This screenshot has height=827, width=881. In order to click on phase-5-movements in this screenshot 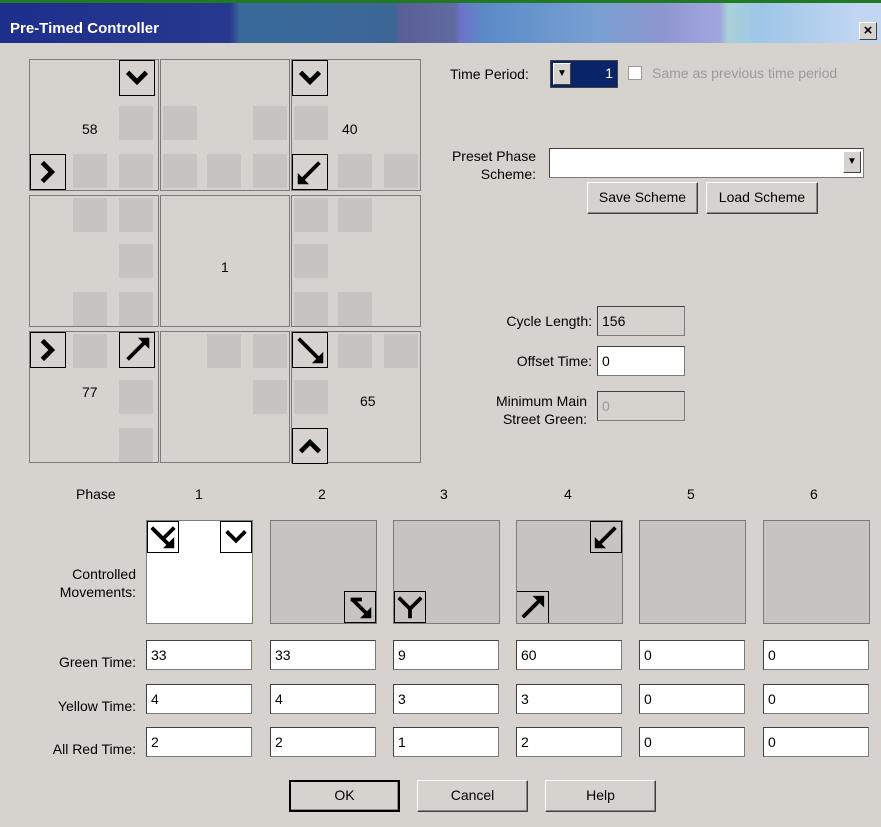, I will do `click(692, 572)`.